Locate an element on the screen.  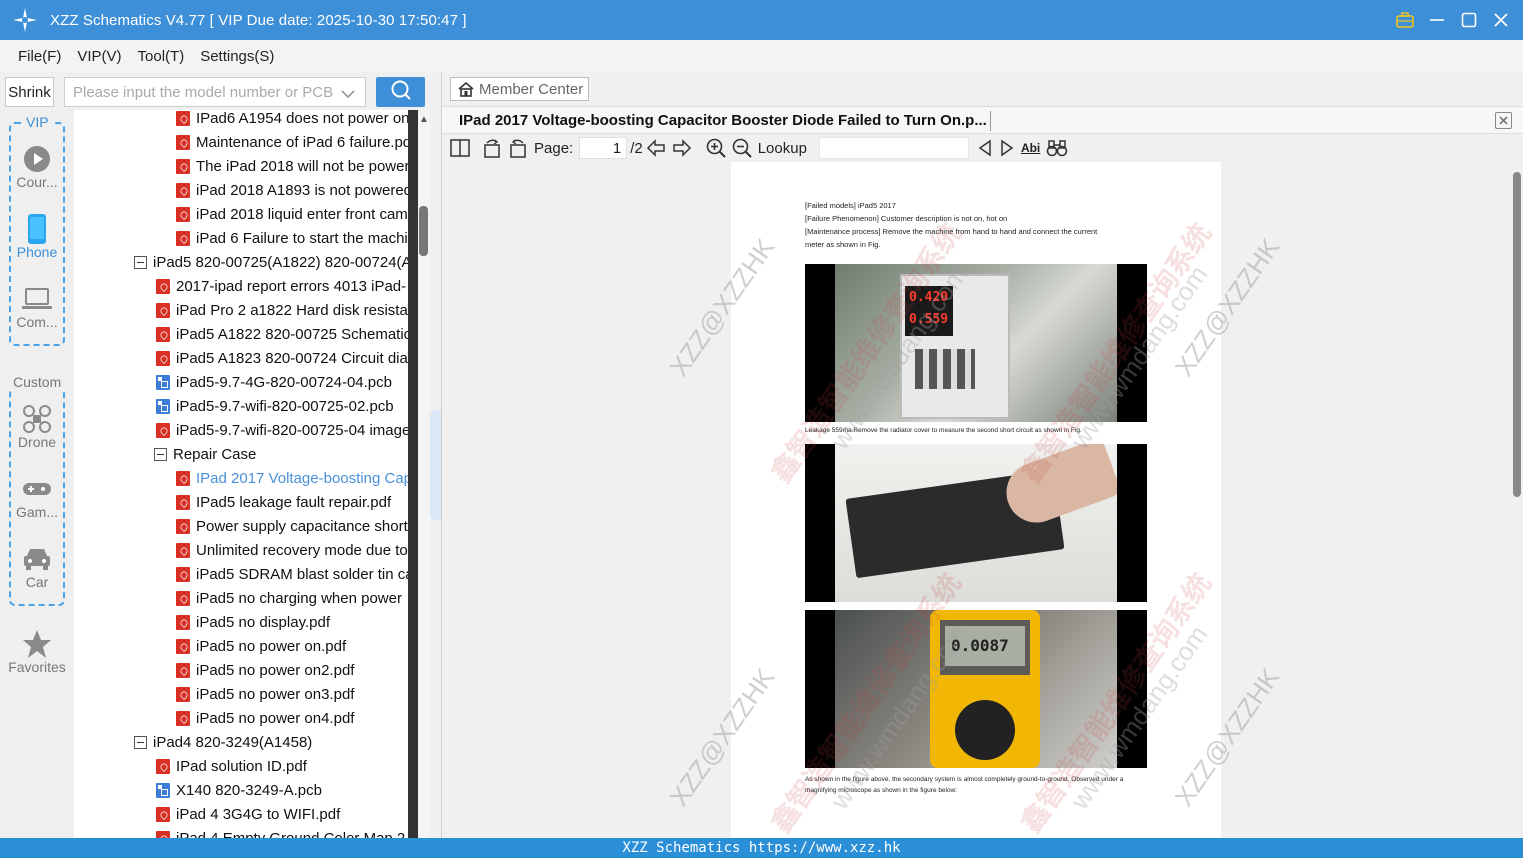
rotate-right-icon is located at coordinates (518, 148).